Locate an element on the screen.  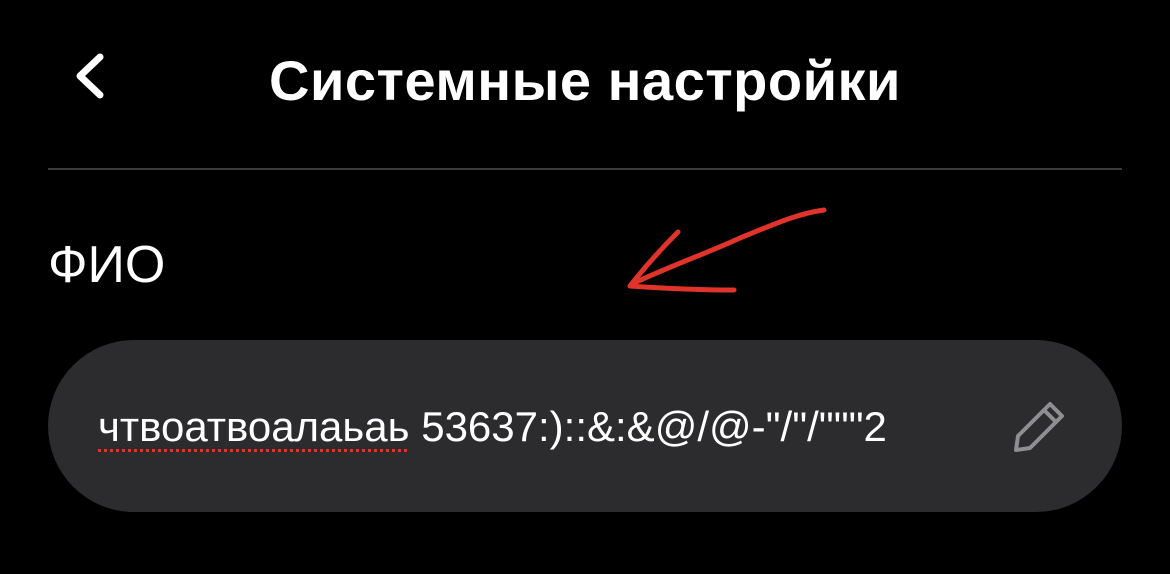
header-divider is located at coordinates (585, 169).